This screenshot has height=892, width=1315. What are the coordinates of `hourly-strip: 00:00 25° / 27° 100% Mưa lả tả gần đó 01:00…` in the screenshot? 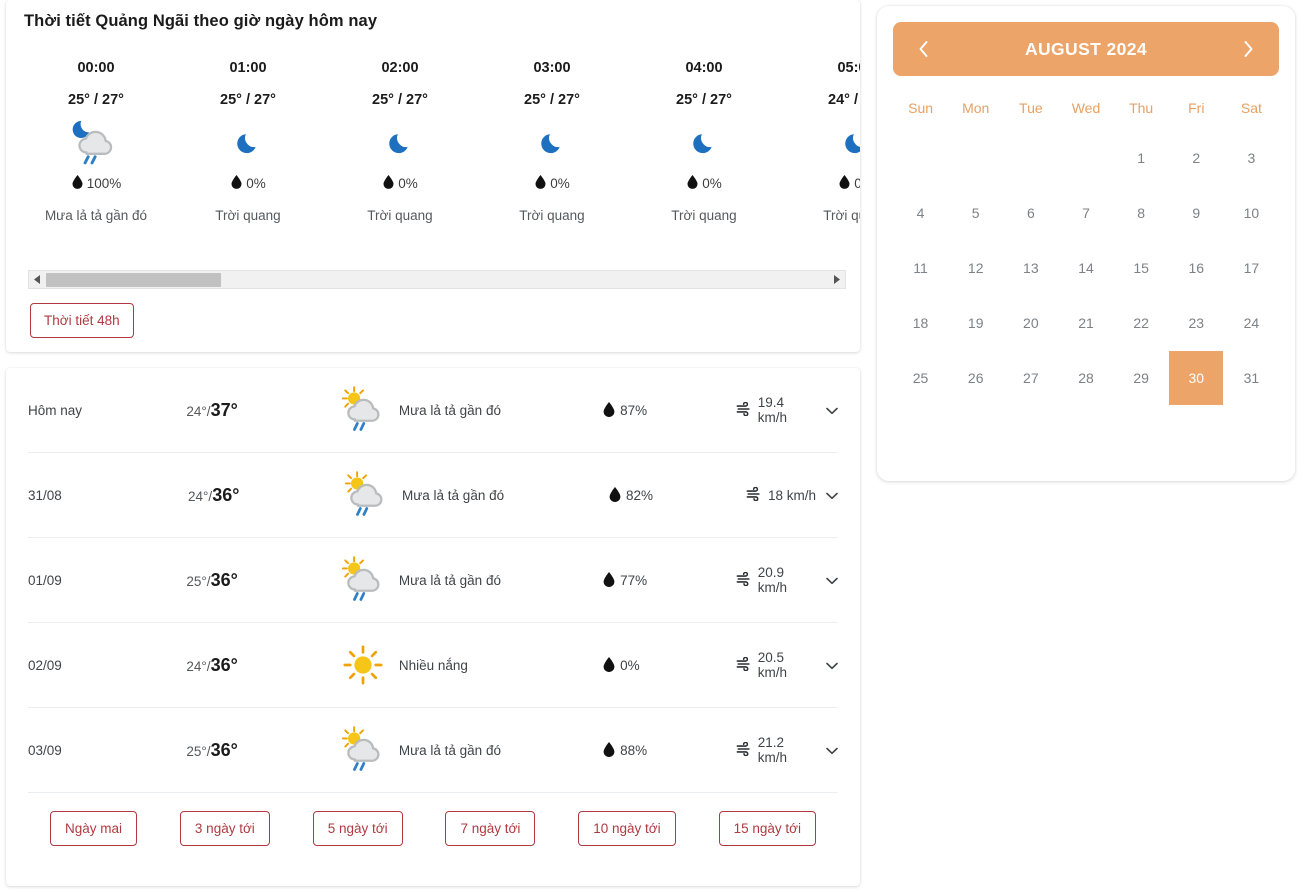 It's located at (433, 141).